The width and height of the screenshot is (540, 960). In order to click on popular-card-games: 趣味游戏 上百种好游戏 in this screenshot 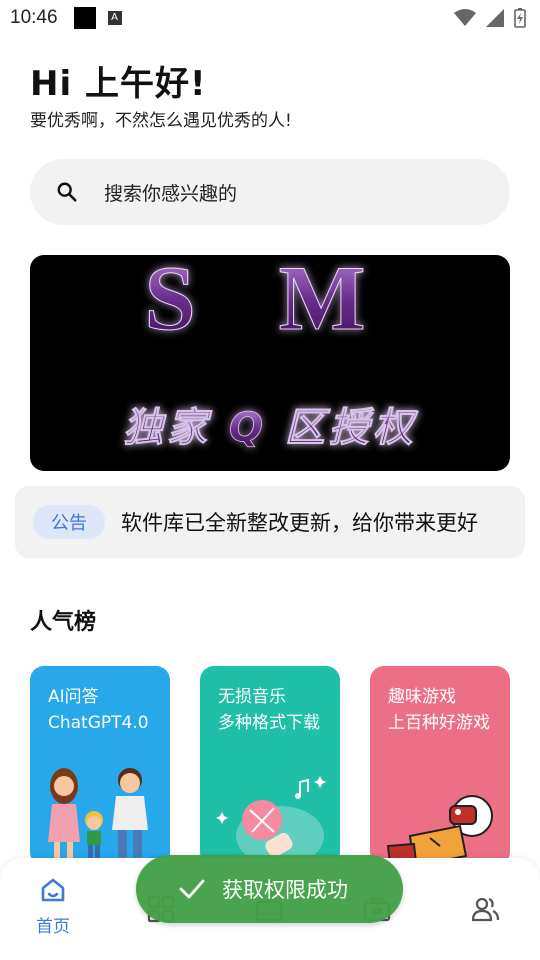, I will do `click(440, 766)`.